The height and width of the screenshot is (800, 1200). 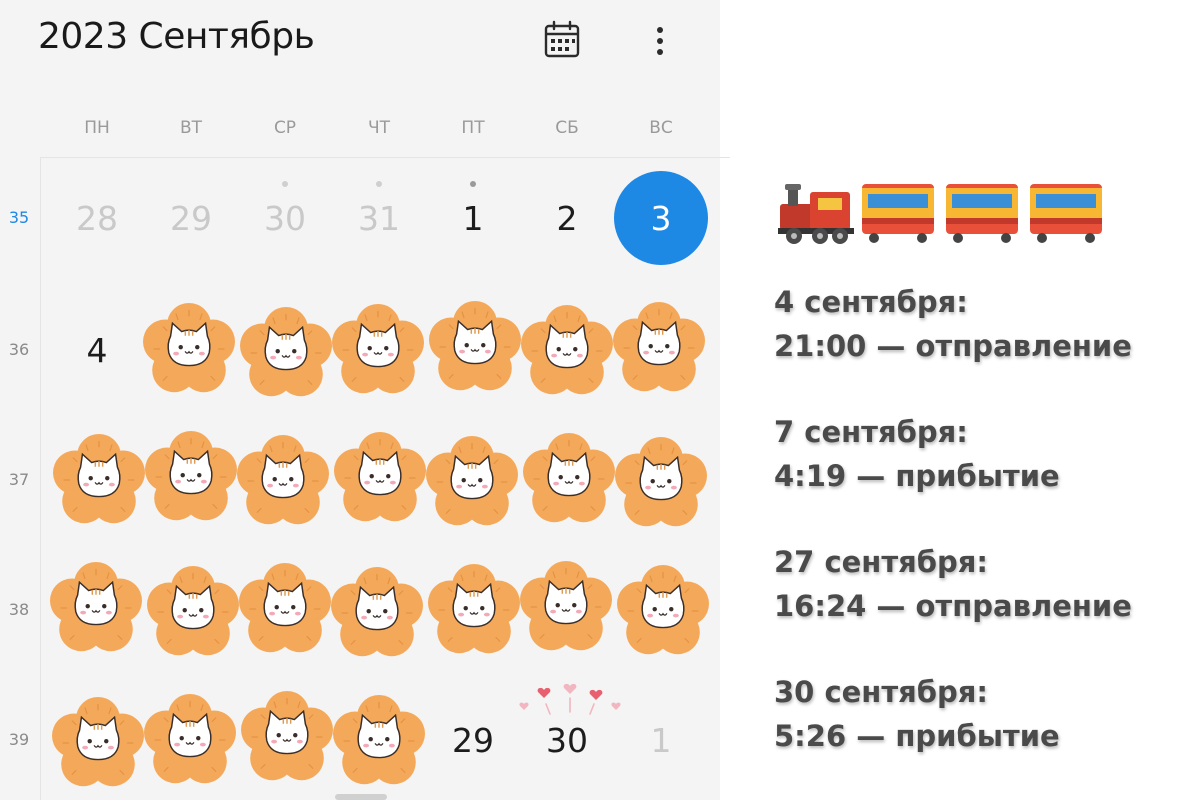 I want to click on schedule-entry: 27 сентября: 16:24 — отправление, so click(x=984, y=584).